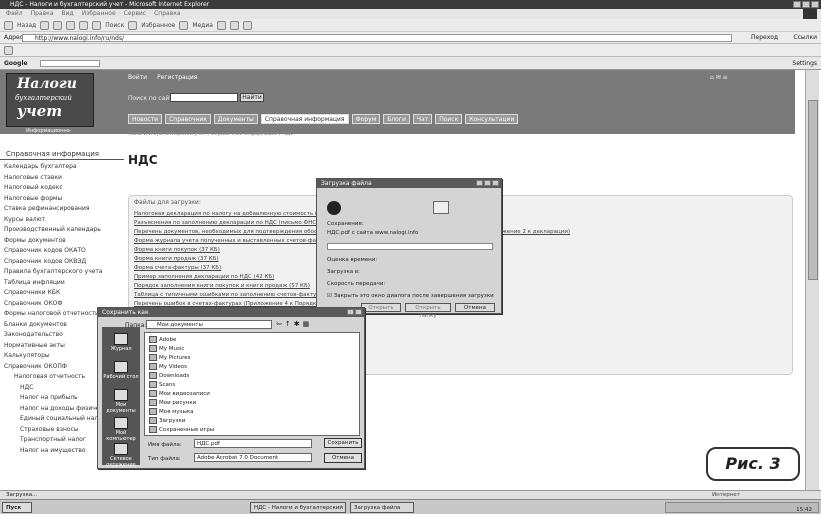  Describe the element at coordinates (221, 25) in the screenshot. I see `history-icon` at that location.